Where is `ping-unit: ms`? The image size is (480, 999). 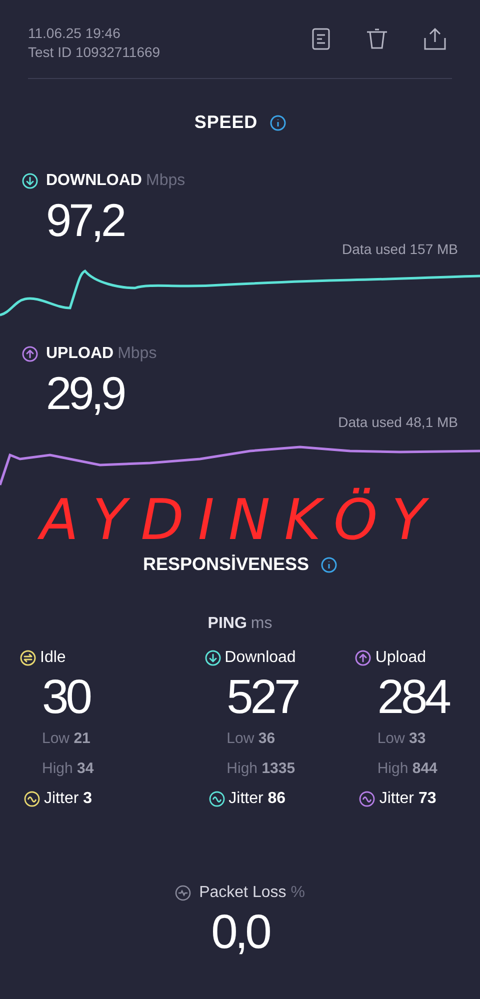 ping-unit: ms is located at coordinates (261, 624).